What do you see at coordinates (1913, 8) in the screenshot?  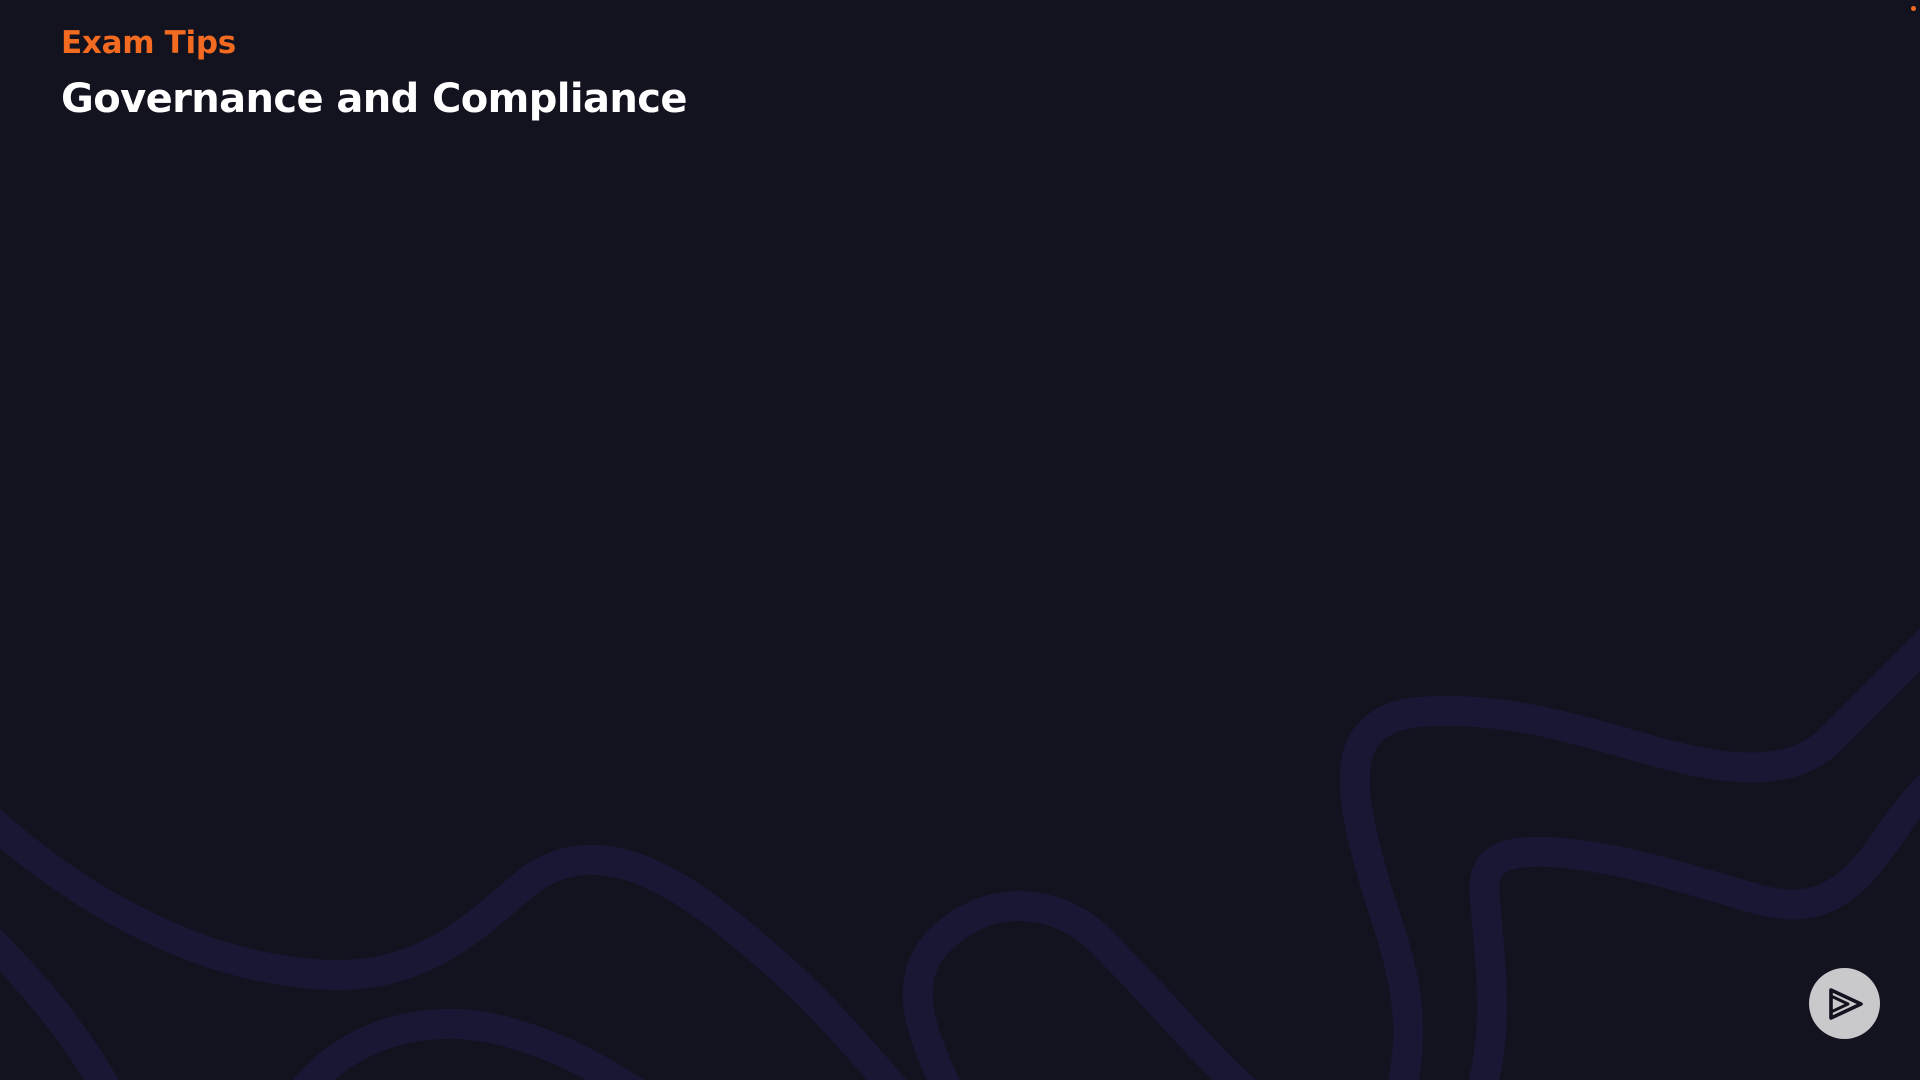 I see `dot-icon` at bounding box center [1913, 8].